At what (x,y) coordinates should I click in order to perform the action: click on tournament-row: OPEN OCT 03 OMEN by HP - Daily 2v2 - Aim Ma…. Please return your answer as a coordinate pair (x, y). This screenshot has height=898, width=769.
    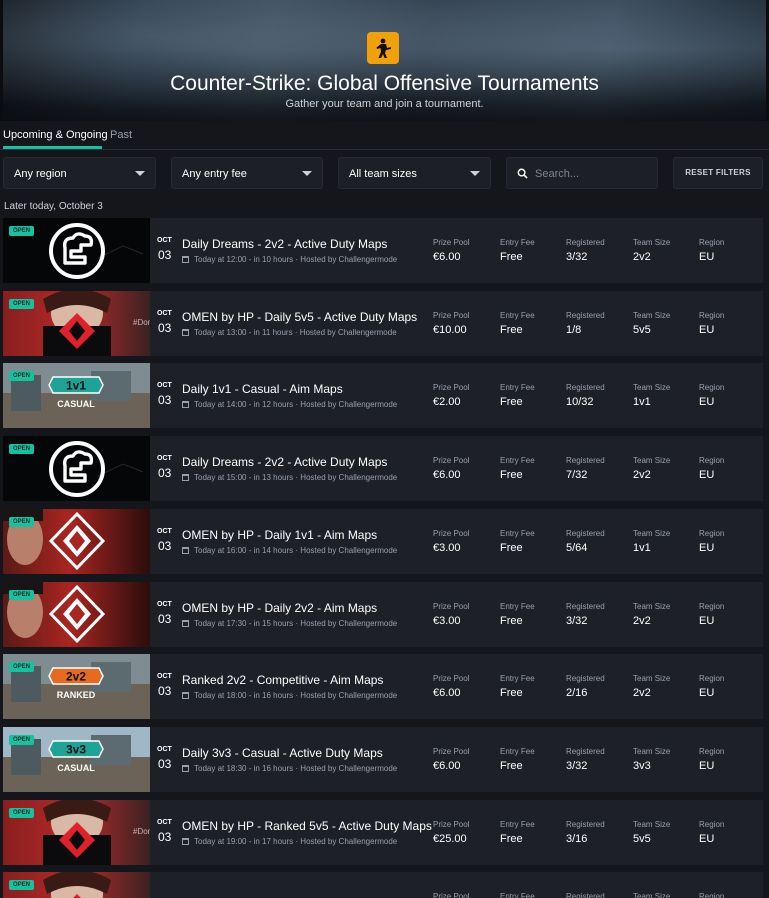
    Looking at the image, I should click on (383, 614).